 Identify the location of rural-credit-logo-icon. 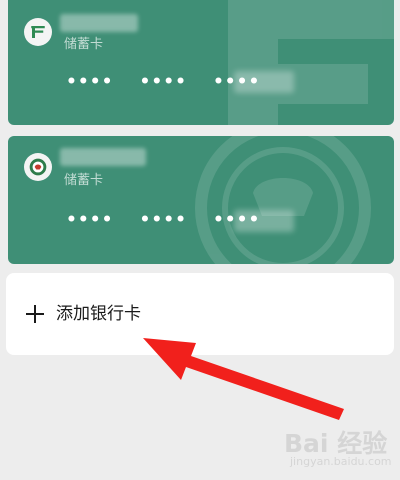
(38, 167).